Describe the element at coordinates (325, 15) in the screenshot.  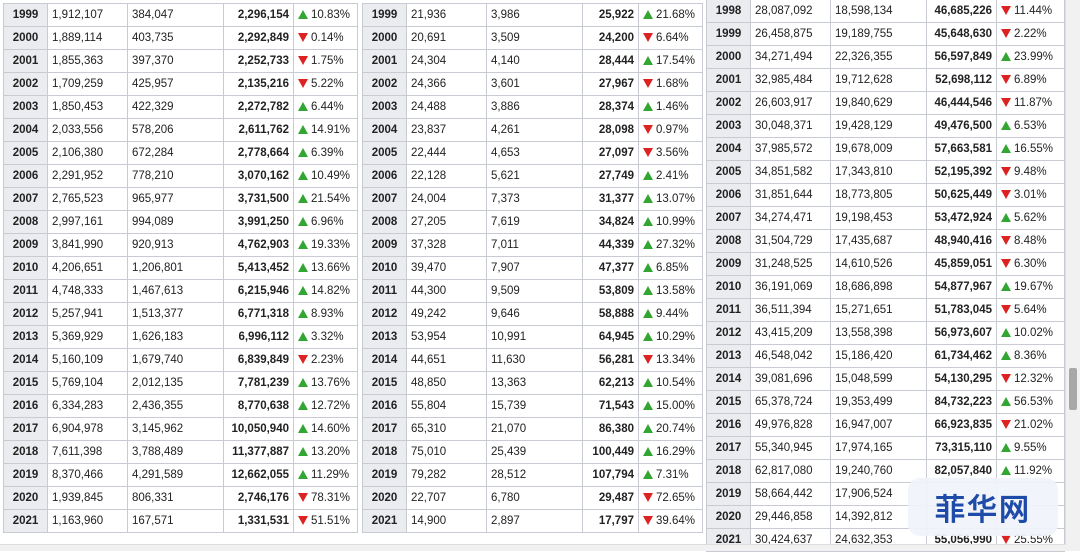
I see `change-cell: 10.83%` at that location.